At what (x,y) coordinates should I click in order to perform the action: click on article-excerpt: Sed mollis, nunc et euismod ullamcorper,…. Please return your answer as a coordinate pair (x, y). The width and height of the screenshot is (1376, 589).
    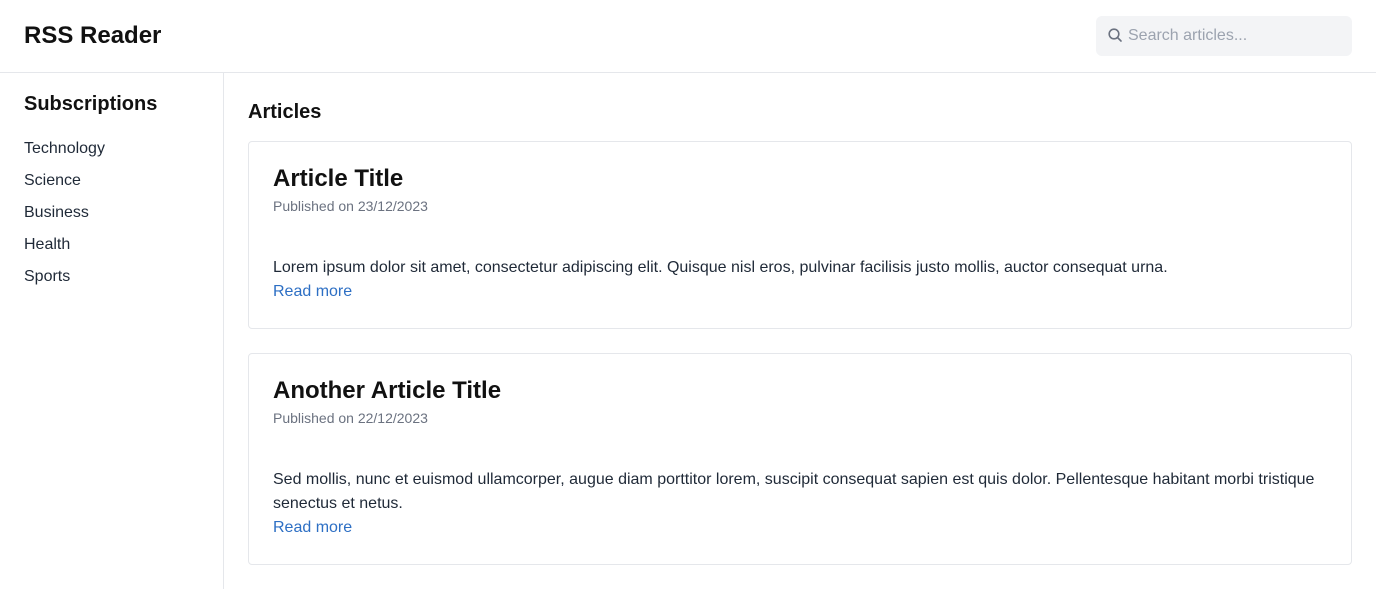
    Looking at the image, I should click on (794, 491).